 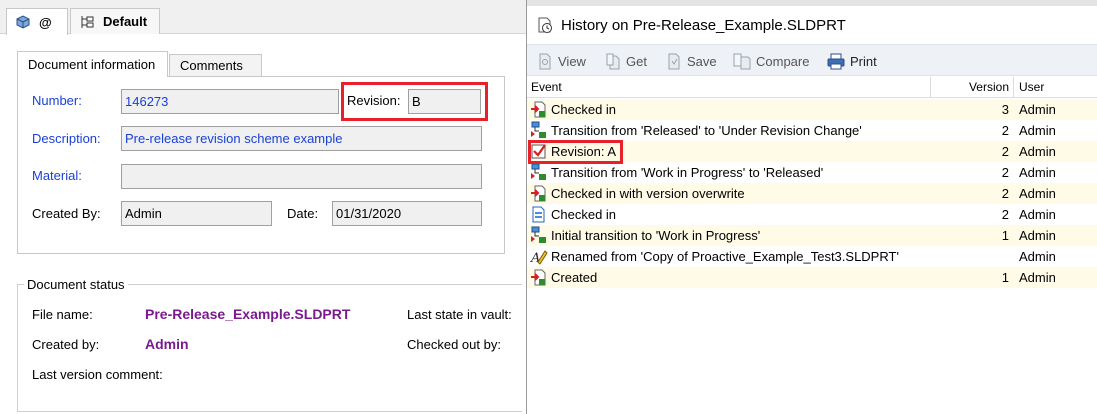 What do you see at coordinates (230, 101) in the screenshot?
I see `number-field: 146273` at bounding box center [230, 101].